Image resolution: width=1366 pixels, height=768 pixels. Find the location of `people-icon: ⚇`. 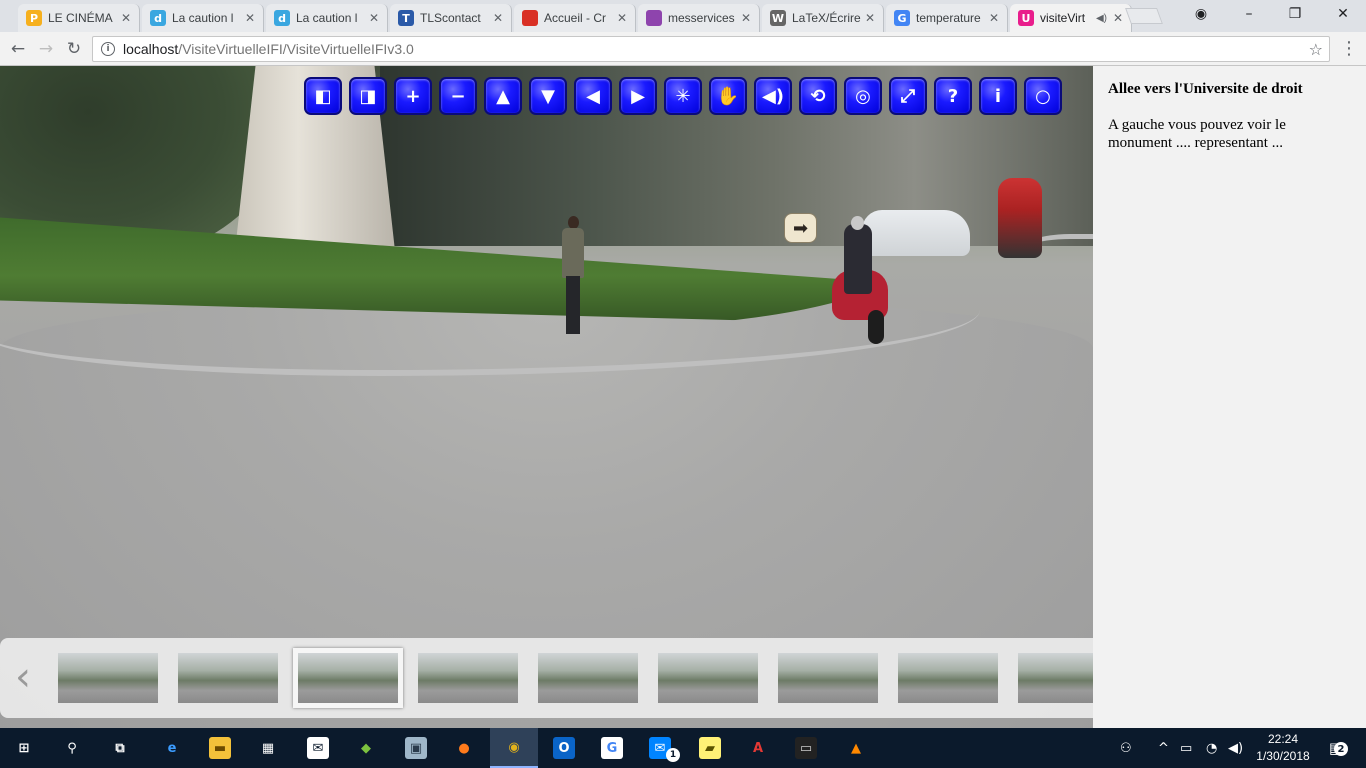

people-icon: ⚇ is located at coordinates (1126, 748).